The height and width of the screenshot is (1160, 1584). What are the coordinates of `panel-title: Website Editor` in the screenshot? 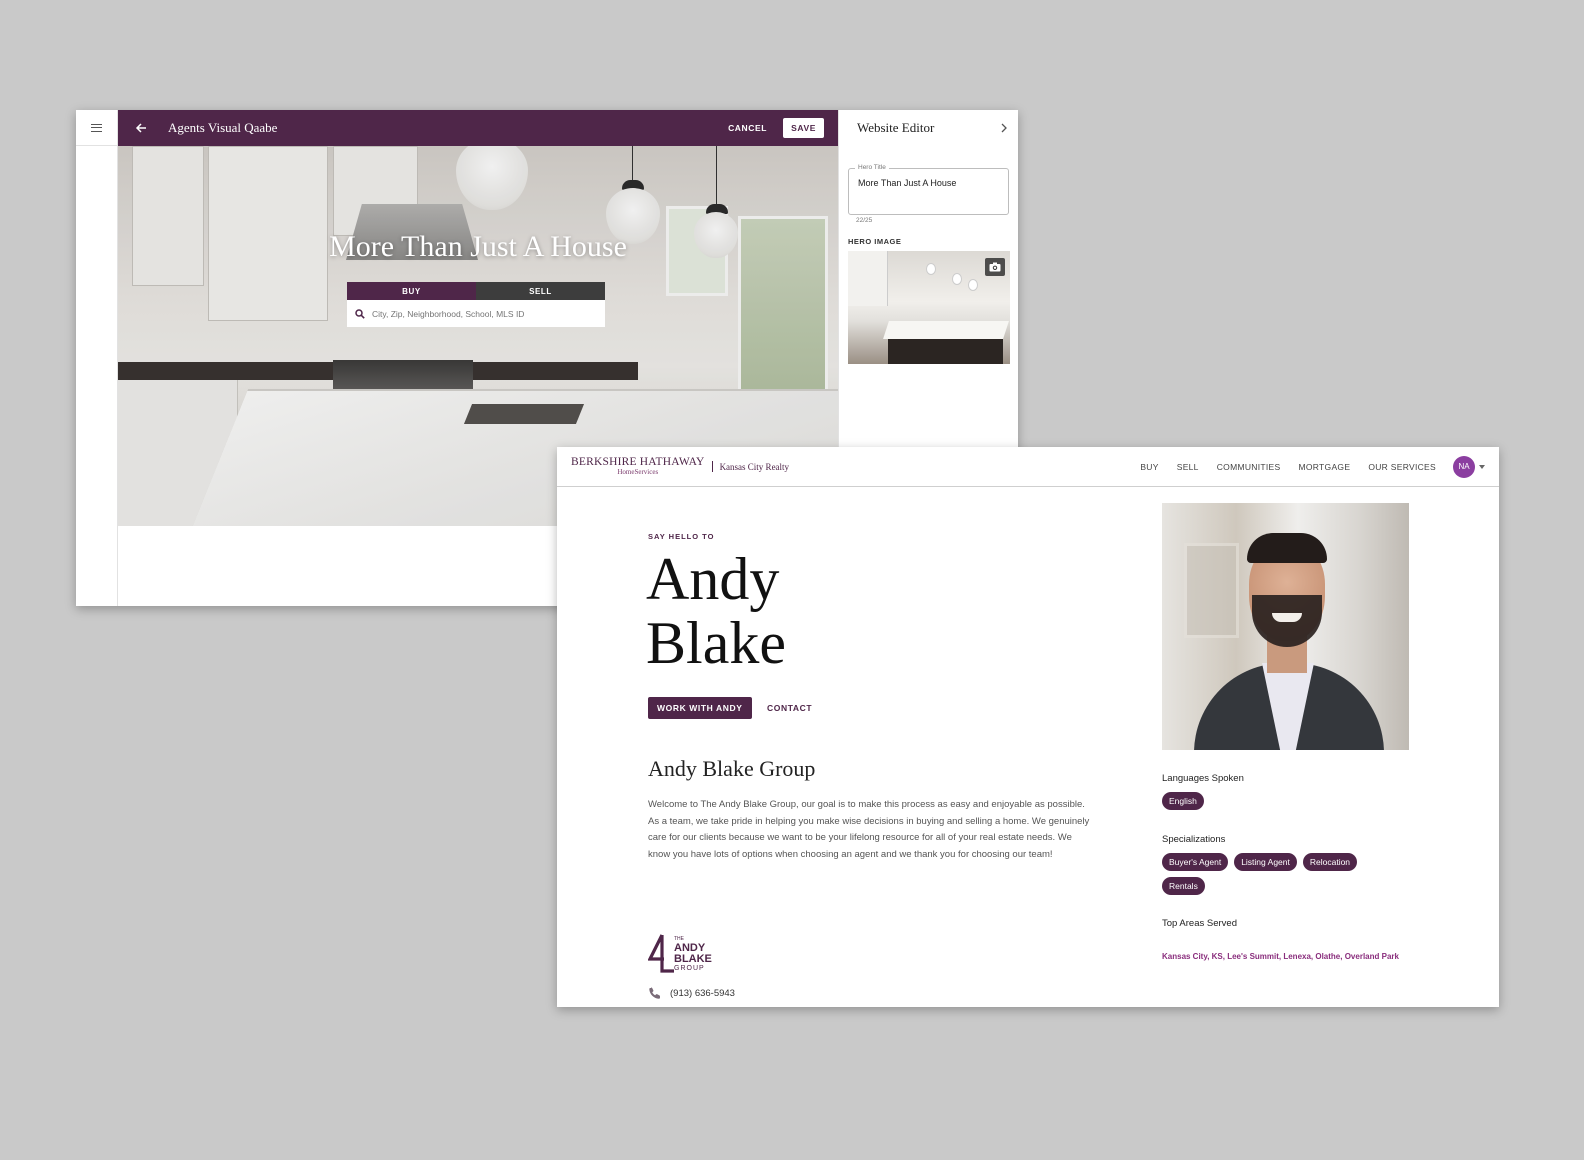 It's located at (896, 127).